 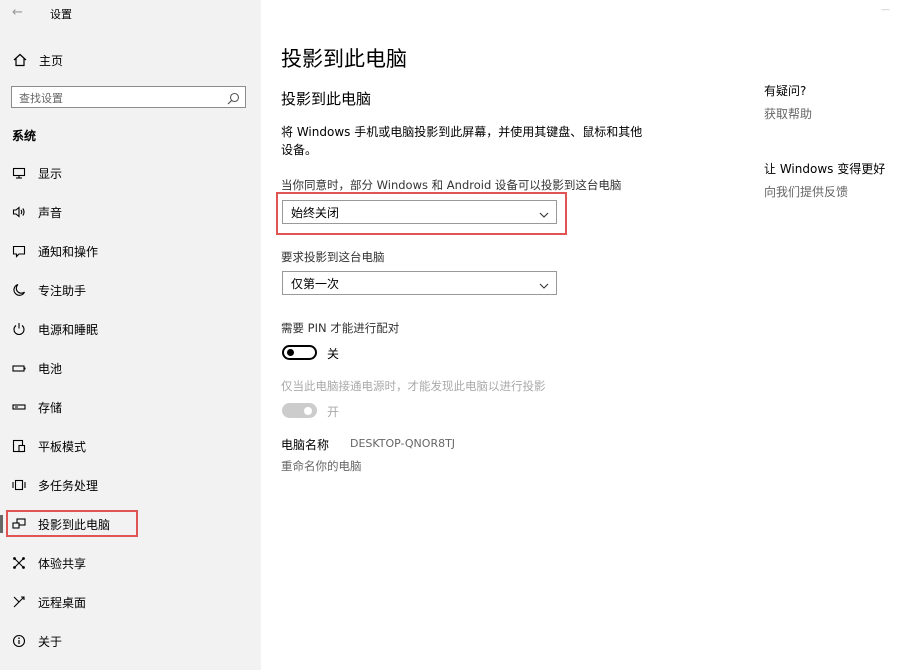 What do you see at coordinates (62, 563) in the screenshot?
I see `sidebar-item-label: 体验共享` at bounding box center [62, 563].